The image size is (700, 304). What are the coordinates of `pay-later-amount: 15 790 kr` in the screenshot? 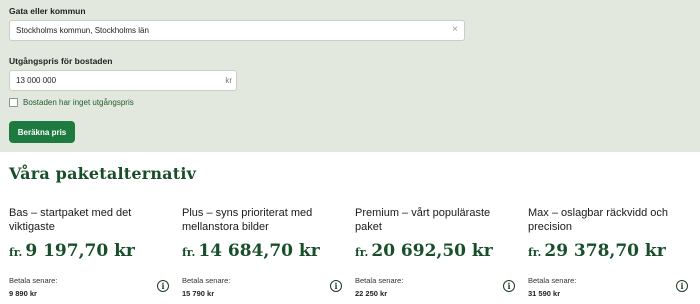 It's located at (198, 293).